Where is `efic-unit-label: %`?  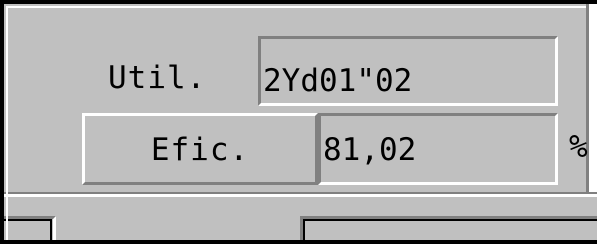
efic-unit-label: % is located at coordinates (578, 147).